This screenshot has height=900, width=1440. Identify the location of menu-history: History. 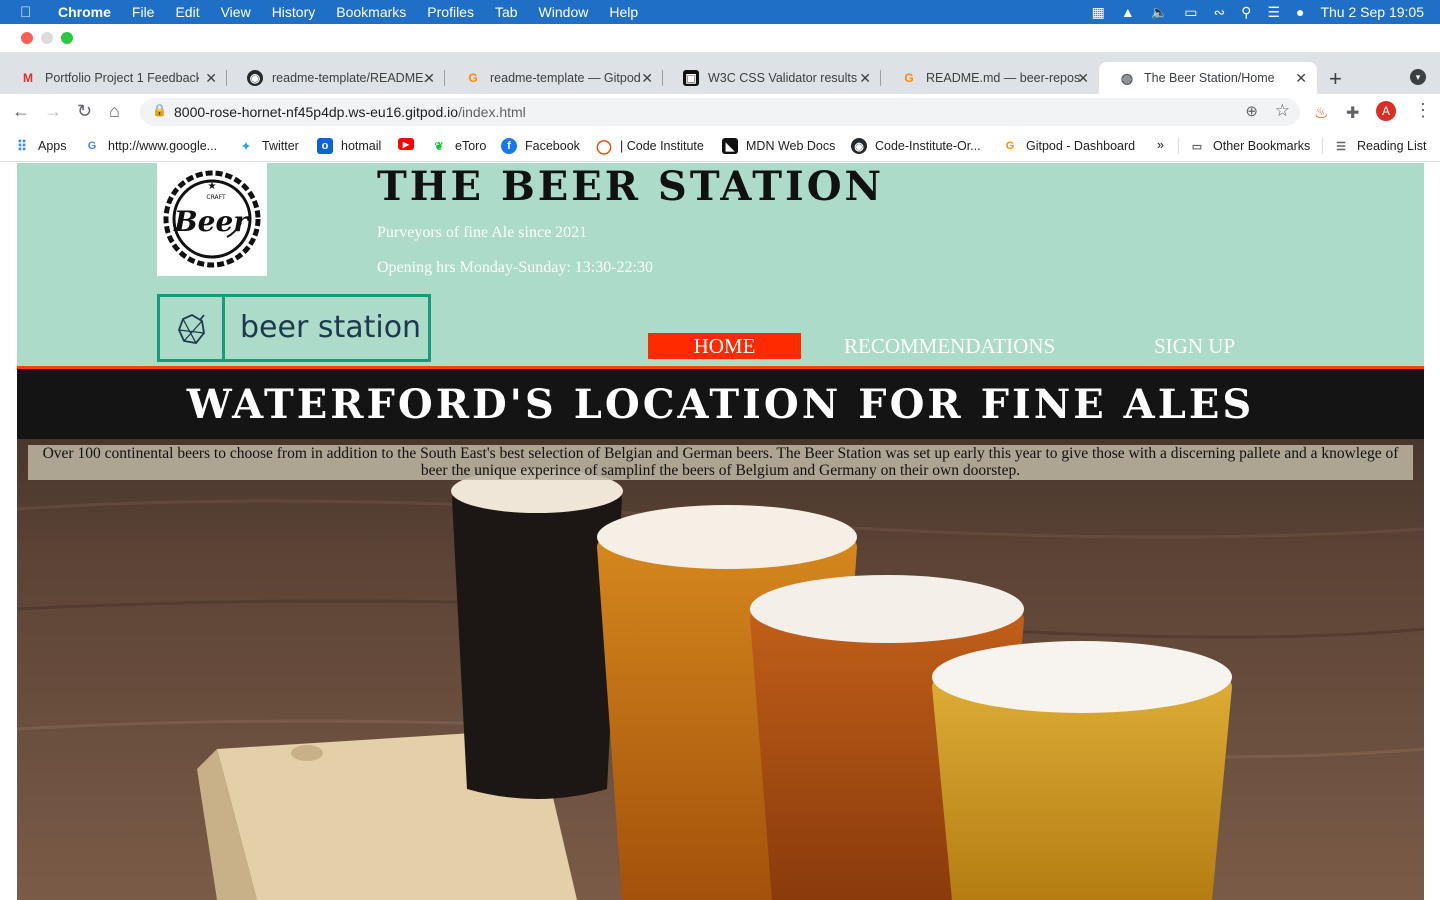
(294, 12).